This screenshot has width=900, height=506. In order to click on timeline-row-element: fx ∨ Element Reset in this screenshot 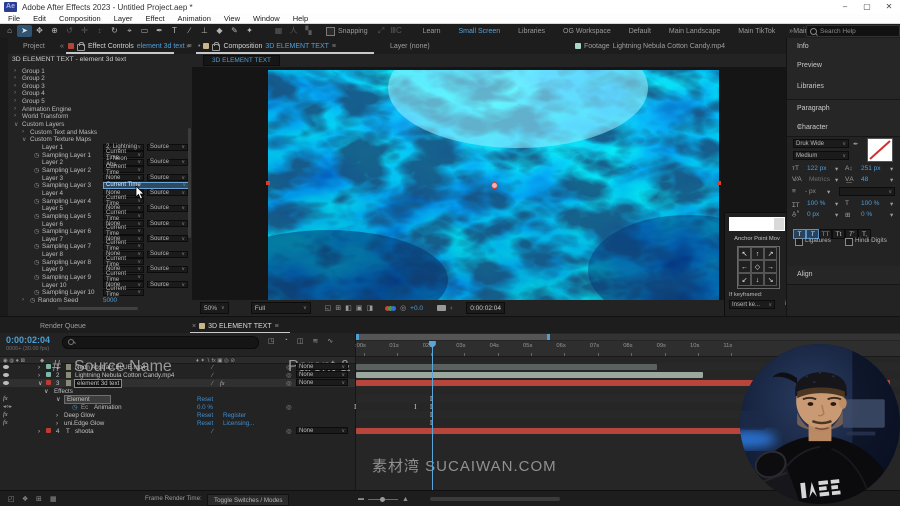, I will do `click(177, 399)`.